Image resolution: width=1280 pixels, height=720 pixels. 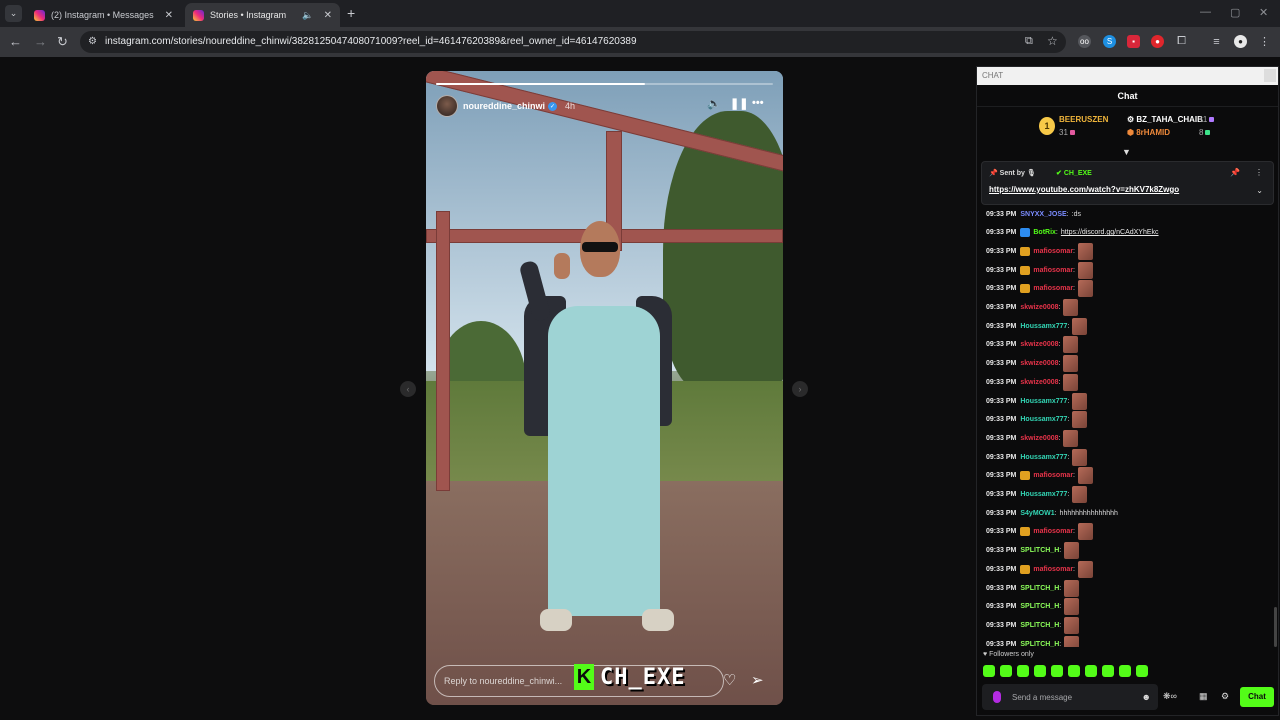 I want to click on close-tab-icon: ✕, so click(x=328, y=15).